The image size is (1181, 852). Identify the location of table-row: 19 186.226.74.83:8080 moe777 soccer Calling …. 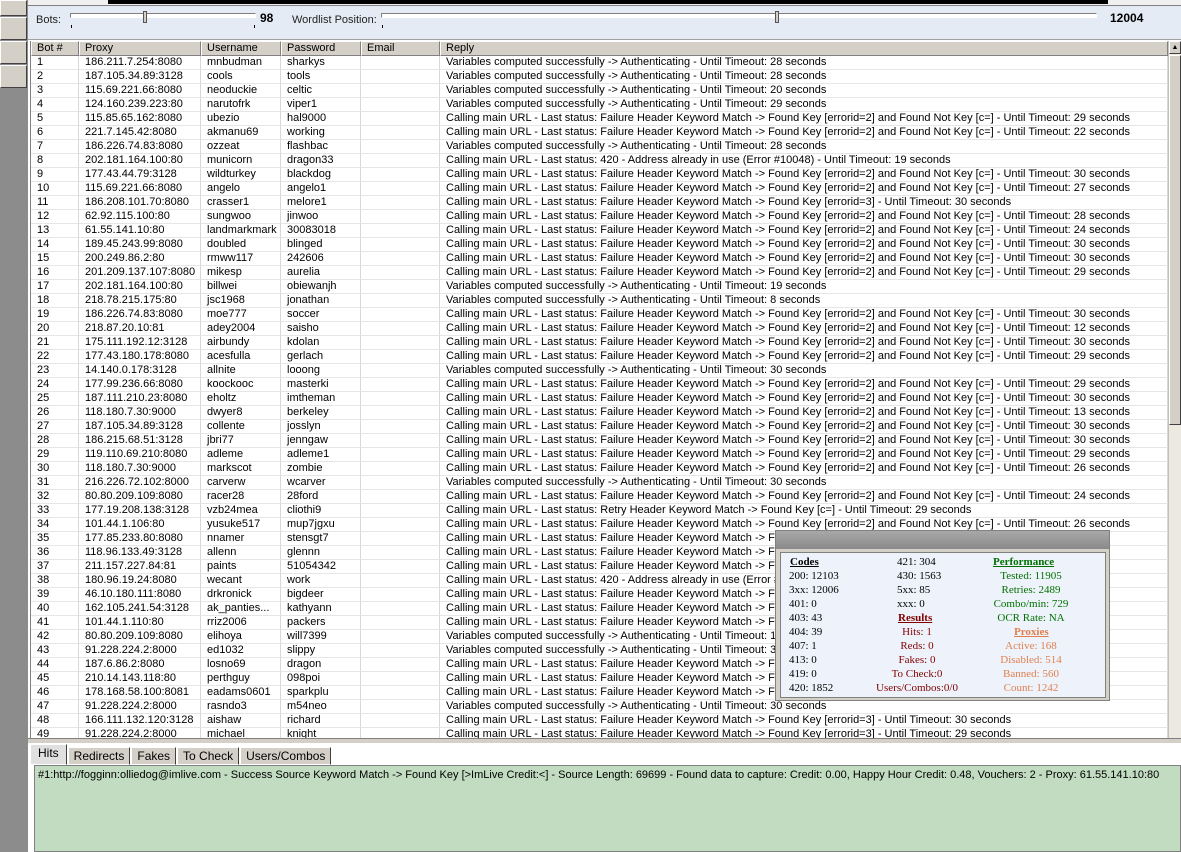
(599, 315).